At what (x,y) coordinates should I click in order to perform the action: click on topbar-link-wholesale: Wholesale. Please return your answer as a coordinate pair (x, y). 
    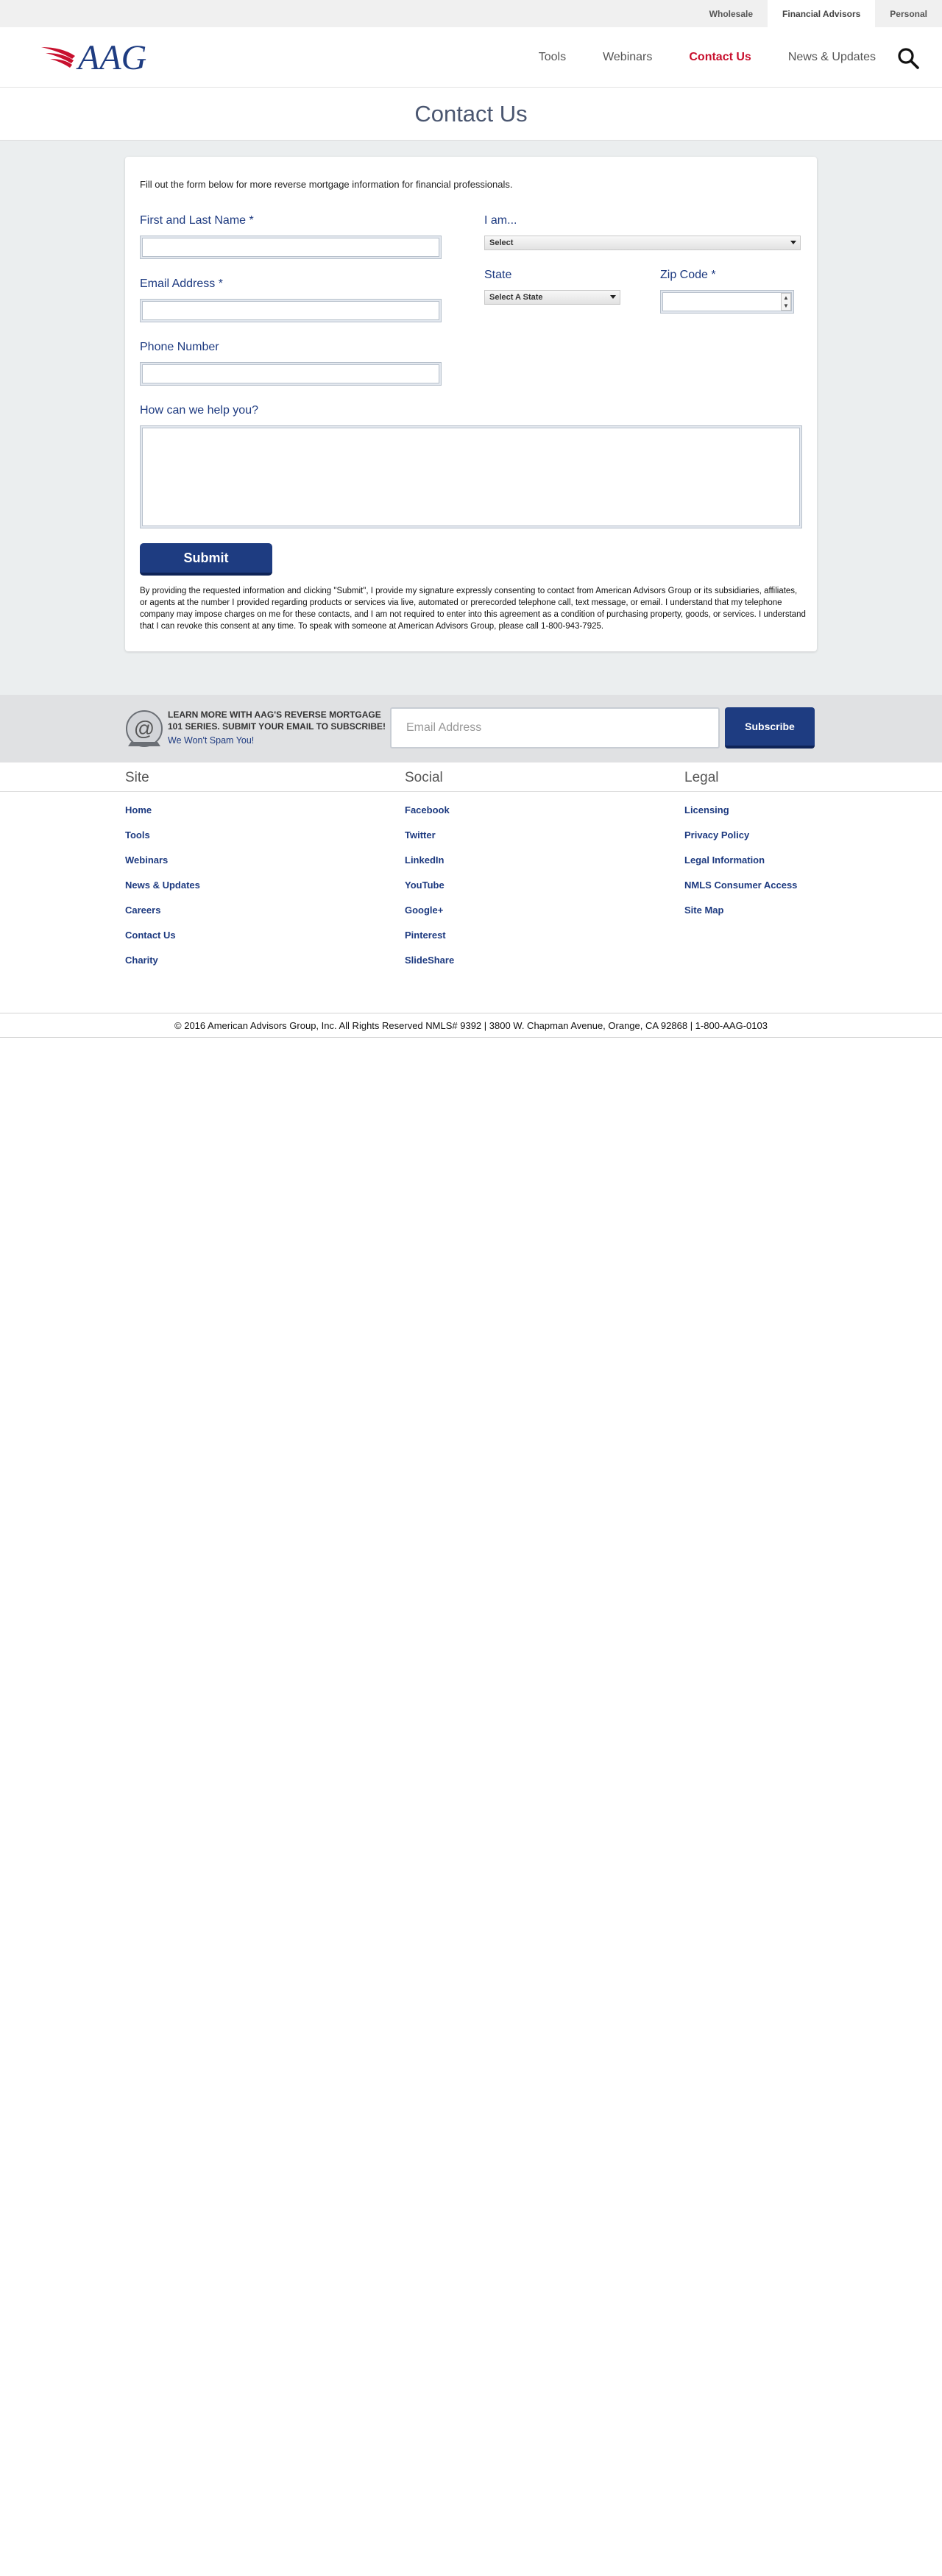
    Looking at the image, I should click on (731, 14).